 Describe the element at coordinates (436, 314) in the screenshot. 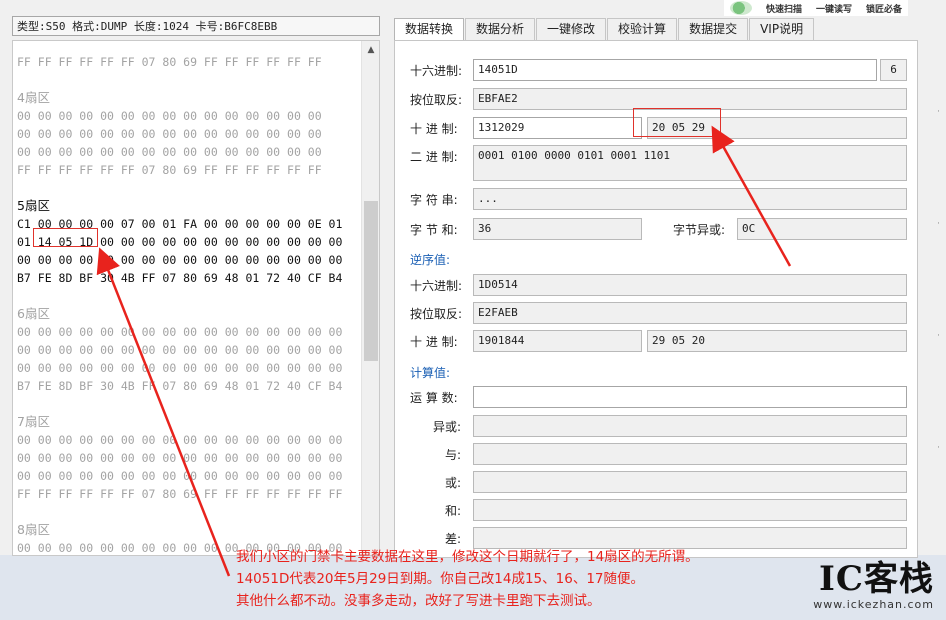

I see `rev-invert-label: 按位取反:` at that location.